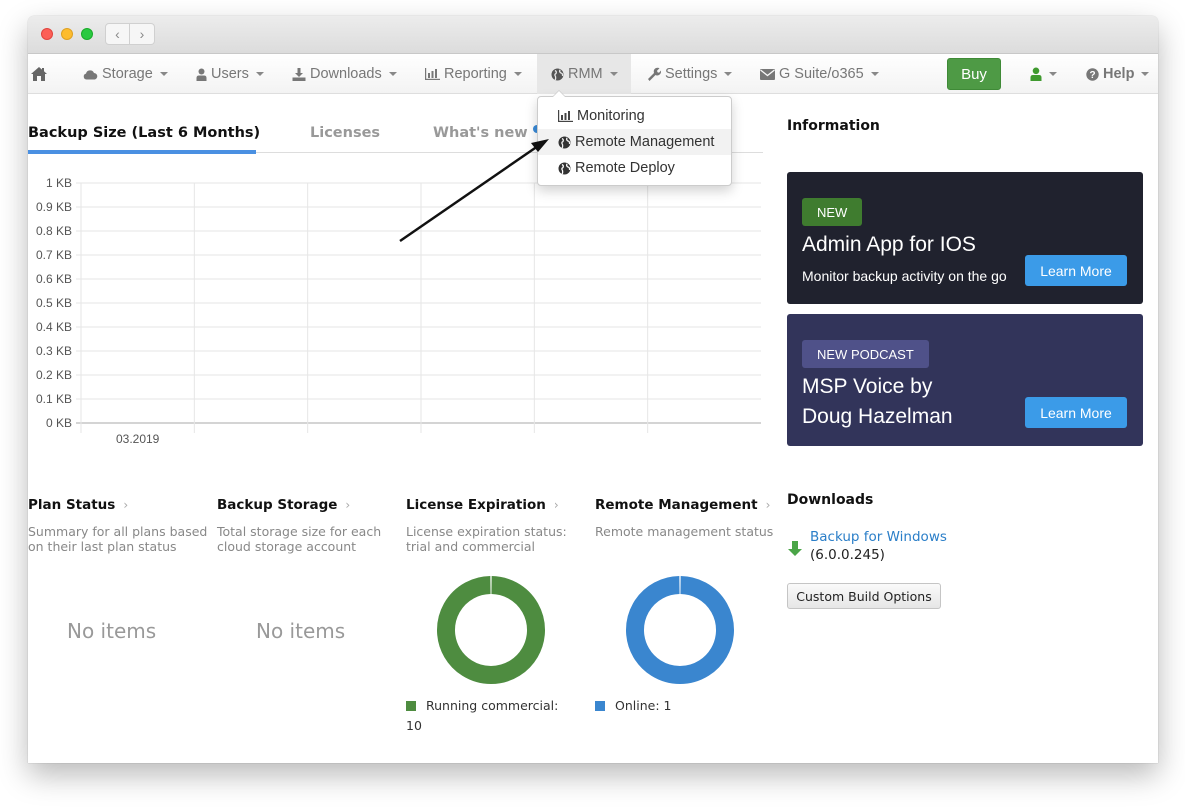 Image resolution: width=1185 pixels, height=810 pixels. I want to click on nav-gsuite: G Suite/o365, so click(819, 74).